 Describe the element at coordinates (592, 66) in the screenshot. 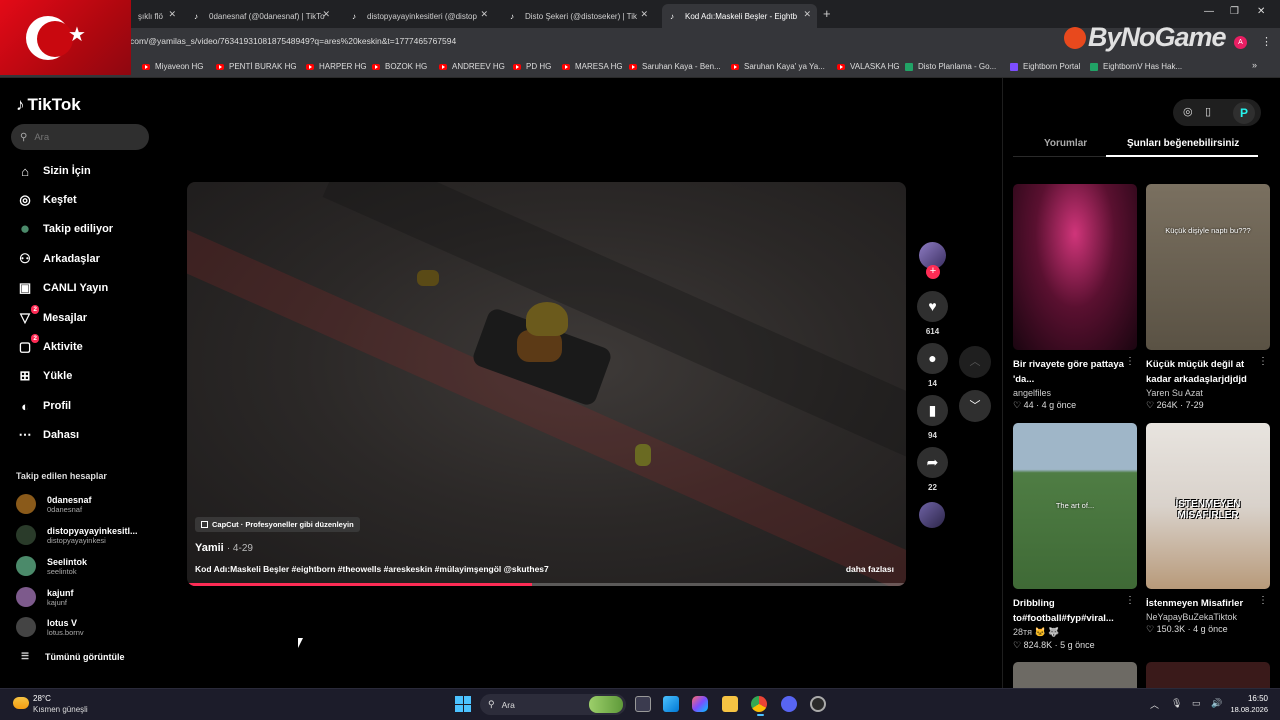

I see `bookmark-item: MARESA HG` at that location.